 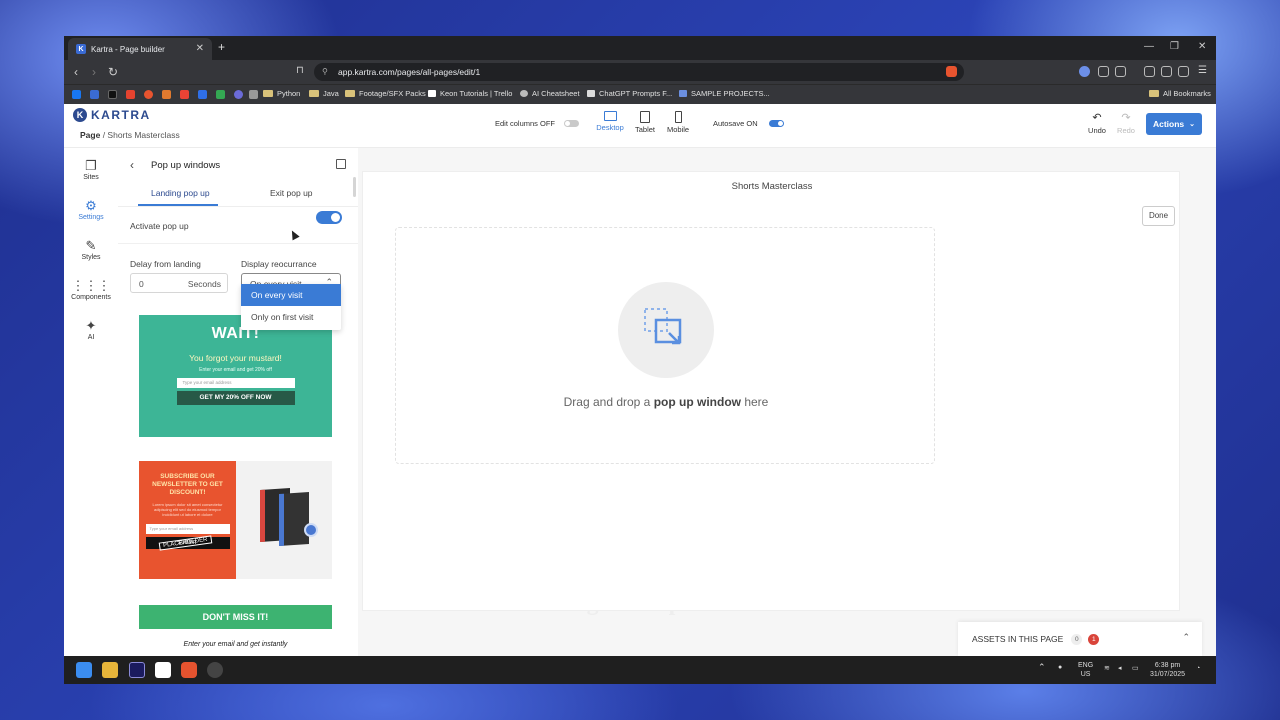 I want to click on option-every-visit: On every visit, so click(x=291, y=295).